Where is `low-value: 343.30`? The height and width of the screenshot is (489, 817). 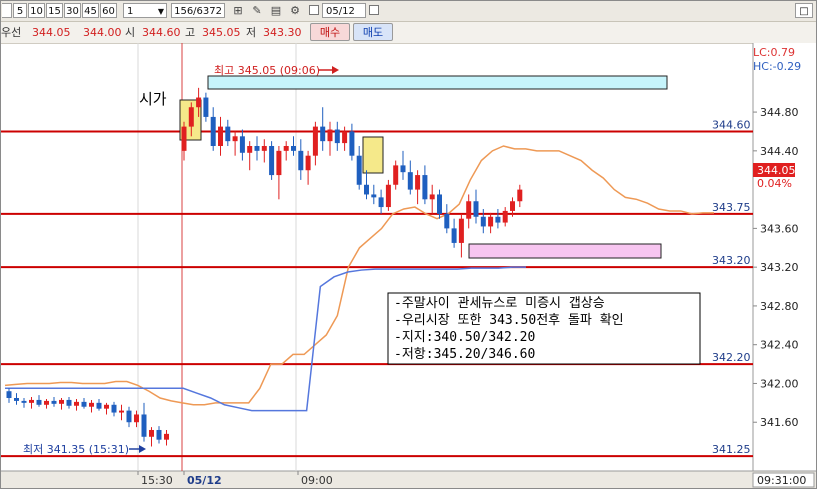 low-value: 343.30 is located at coordinates (282, 32).